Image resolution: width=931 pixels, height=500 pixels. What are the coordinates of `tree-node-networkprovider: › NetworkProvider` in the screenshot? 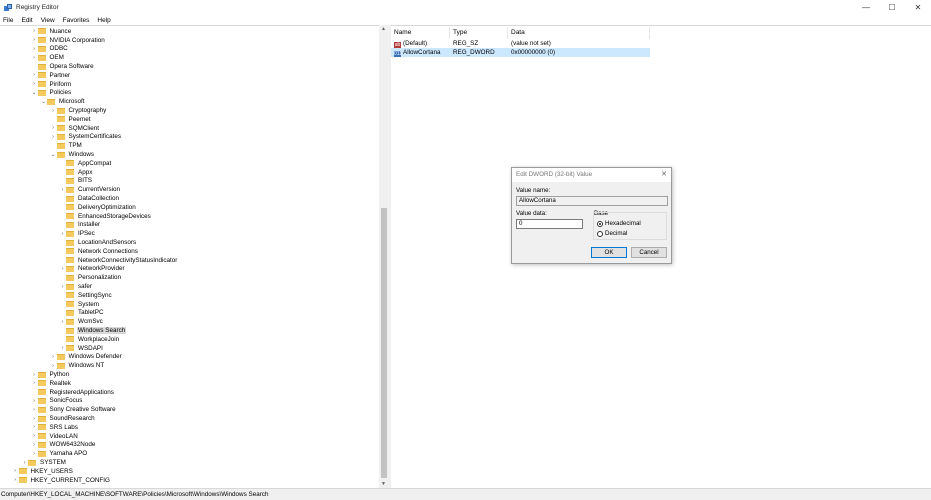 It's located at (92, 269).